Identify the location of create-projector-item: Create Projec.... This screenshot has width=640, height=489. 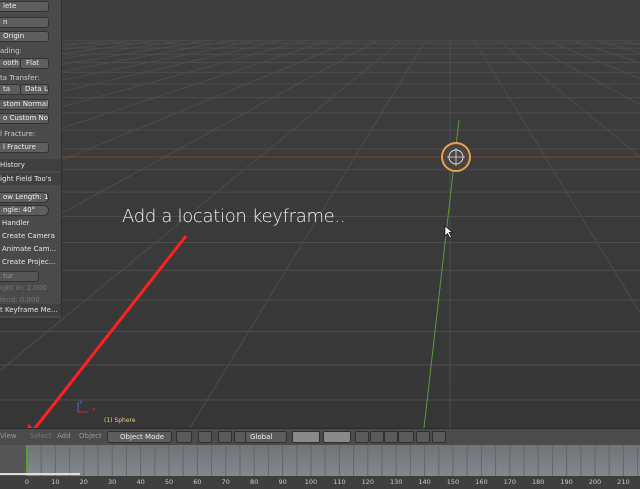
(28, 262).